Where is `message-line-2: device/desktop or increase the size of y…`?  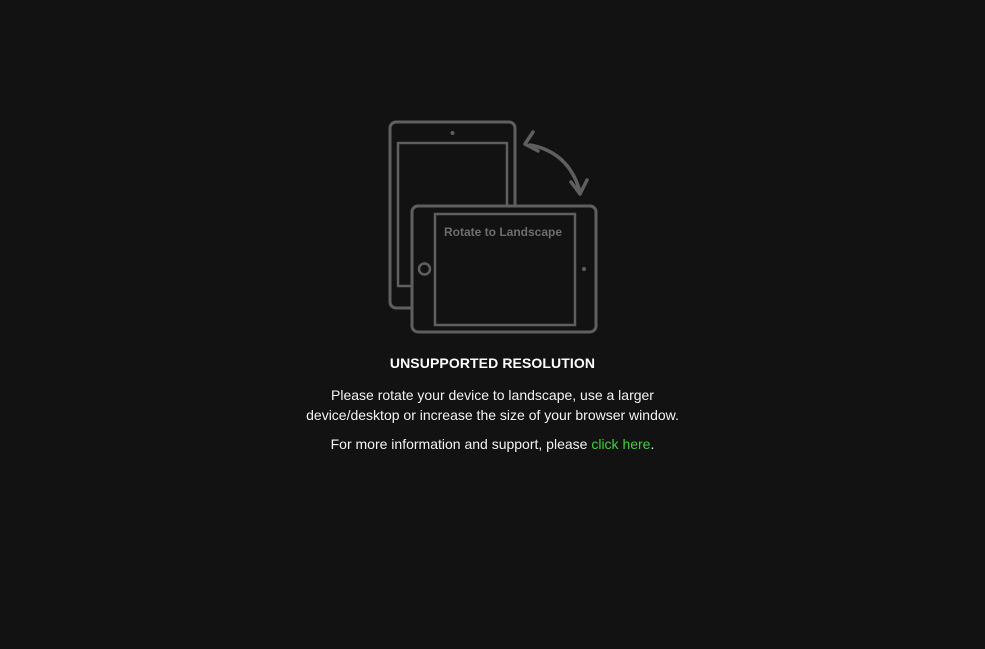
message-line-2: device/desktop or increase the size of y… is located at coordinates (492, 415).